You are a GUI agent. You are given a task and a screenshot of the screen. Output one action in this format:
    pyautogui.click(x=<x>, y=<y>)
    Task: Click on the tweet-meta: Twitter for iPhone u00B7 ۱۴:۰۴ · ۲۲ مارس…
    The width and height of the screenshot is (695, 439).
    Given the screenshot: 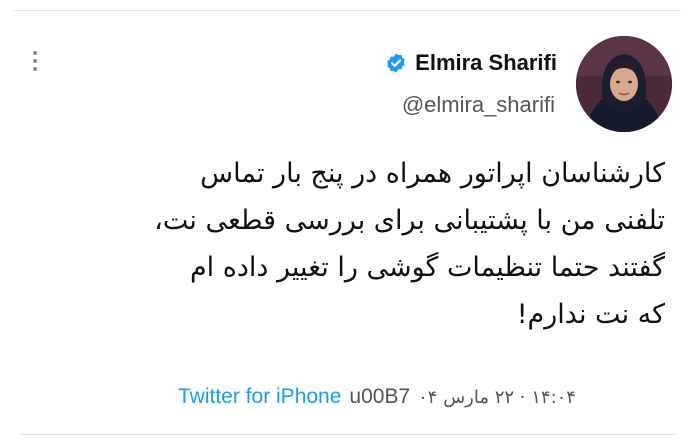 What is the action you would take?
    pyautogui.click(x=377, y=397)
    